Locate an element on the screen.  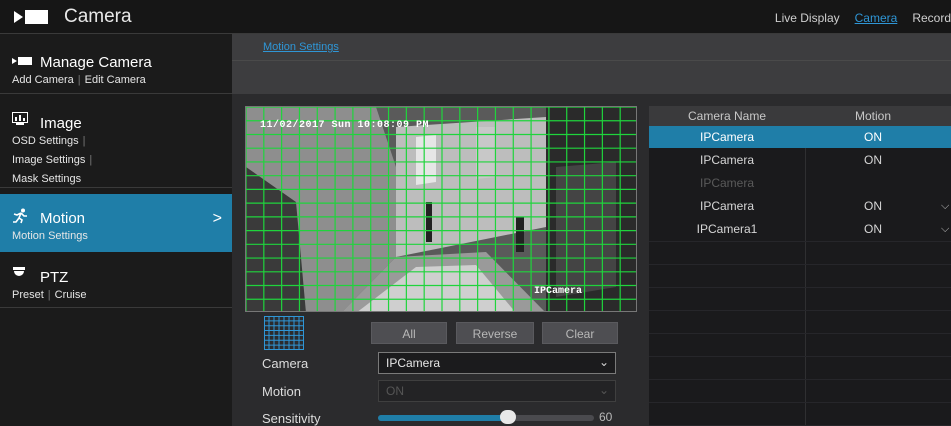
link-cruise: Cruise is located at coordinates (71, 295).